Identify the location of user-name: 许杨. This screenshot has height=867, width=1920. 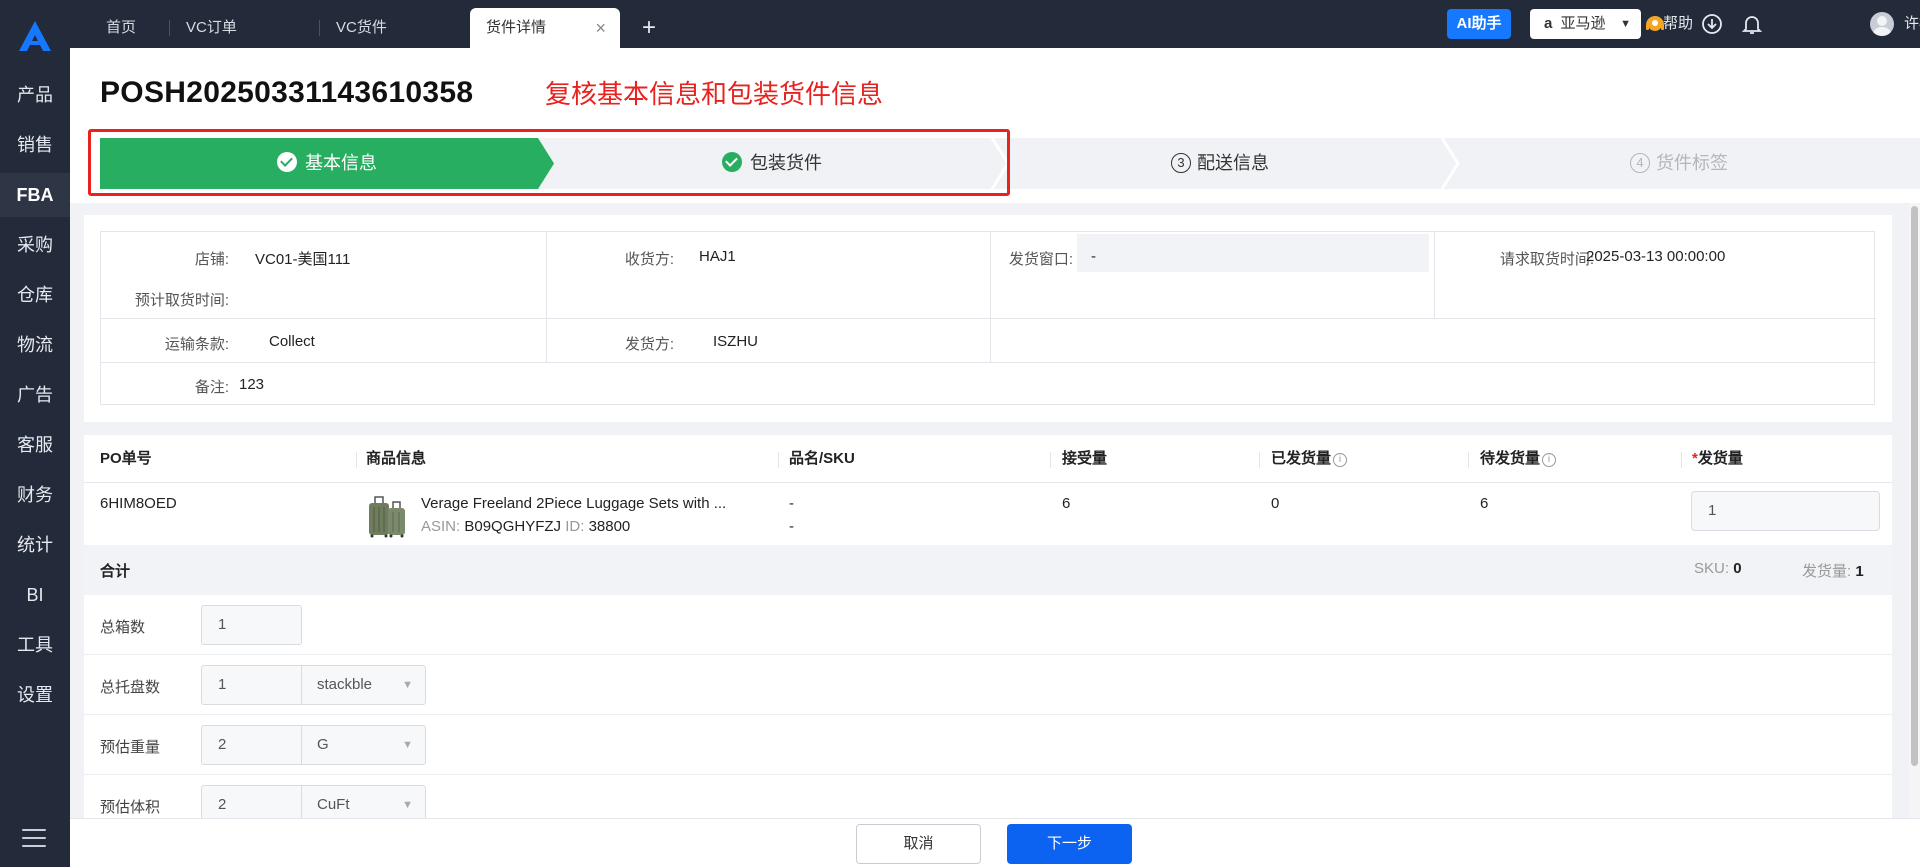
(1912, 23).